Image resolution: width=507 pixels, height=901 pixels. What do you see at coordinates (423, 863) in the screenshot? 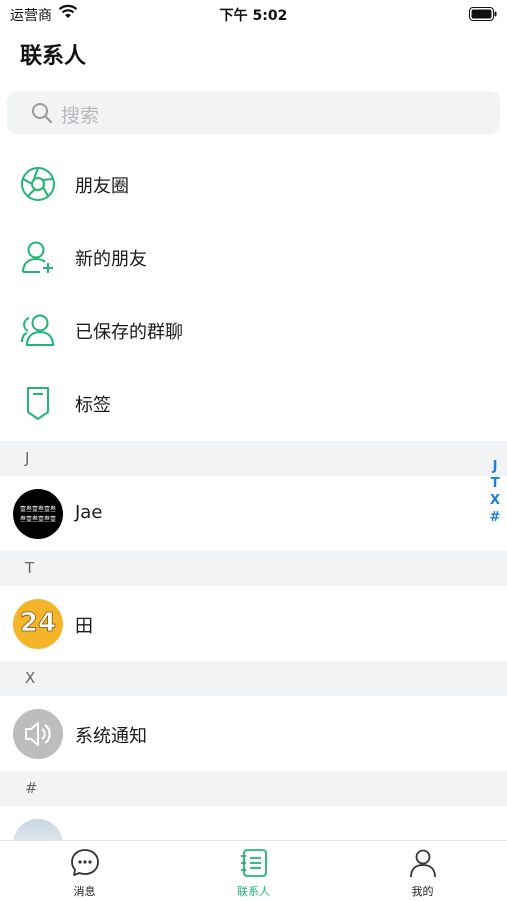
I see `person-icon` at bounding box center [423, 863].